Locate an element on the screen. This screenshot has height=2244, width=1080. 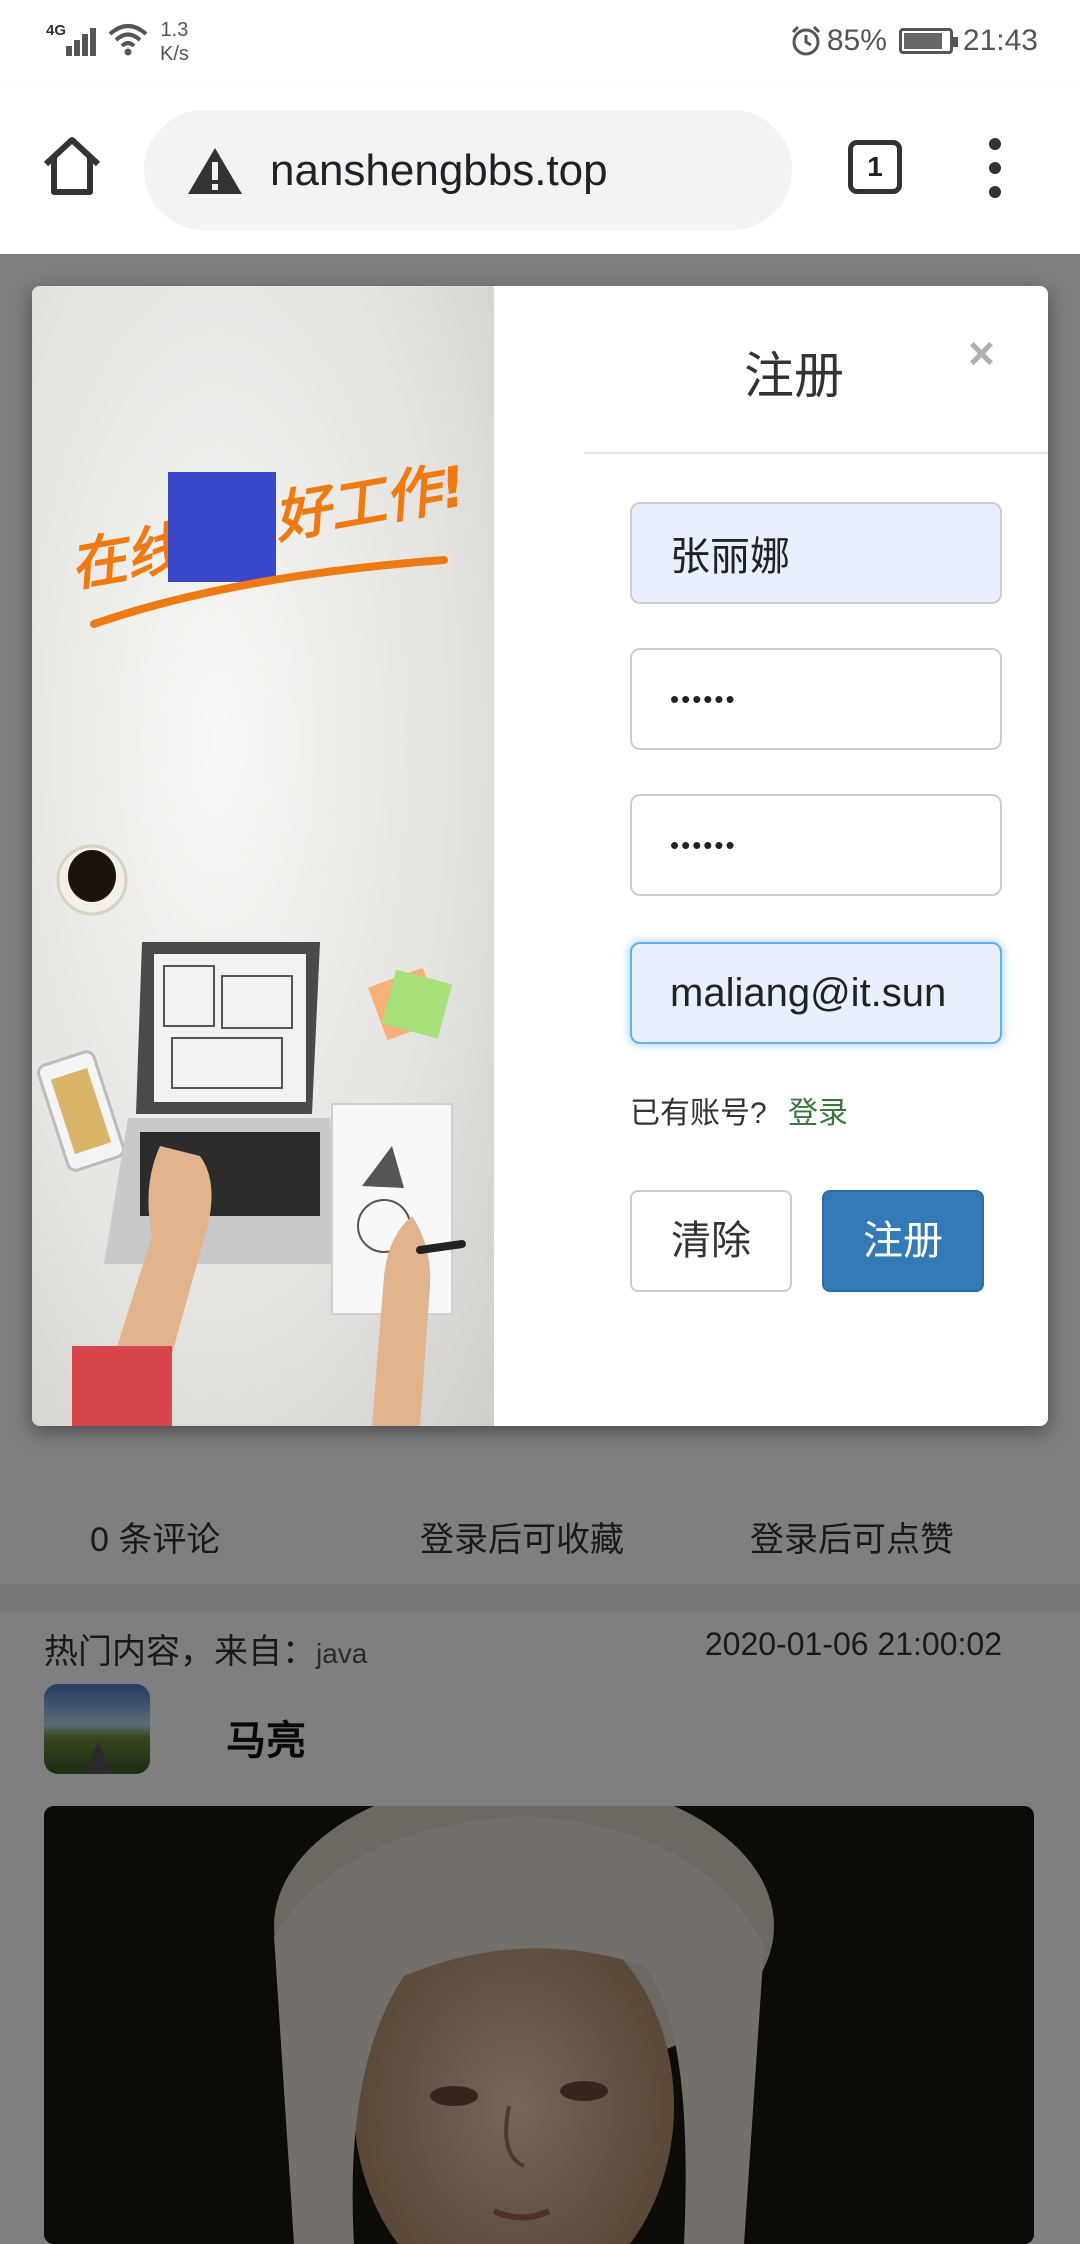
password-field is located at coordinates (816, 699).